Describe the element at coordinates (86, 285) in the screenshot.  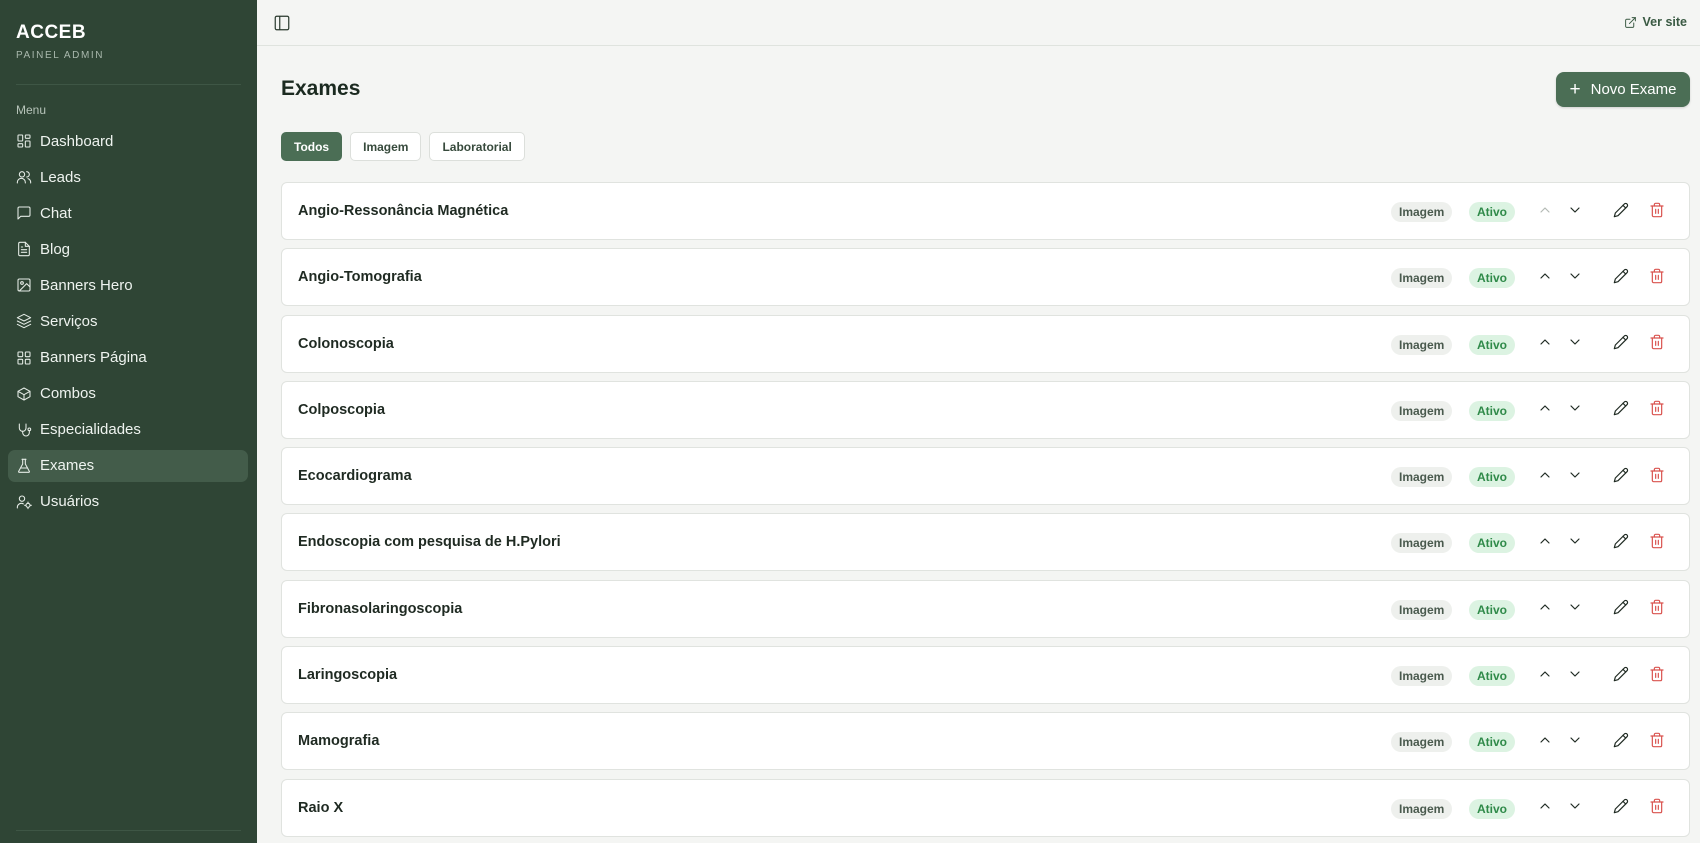
I see `sidebar-item-label: Banners Hero` at that location.